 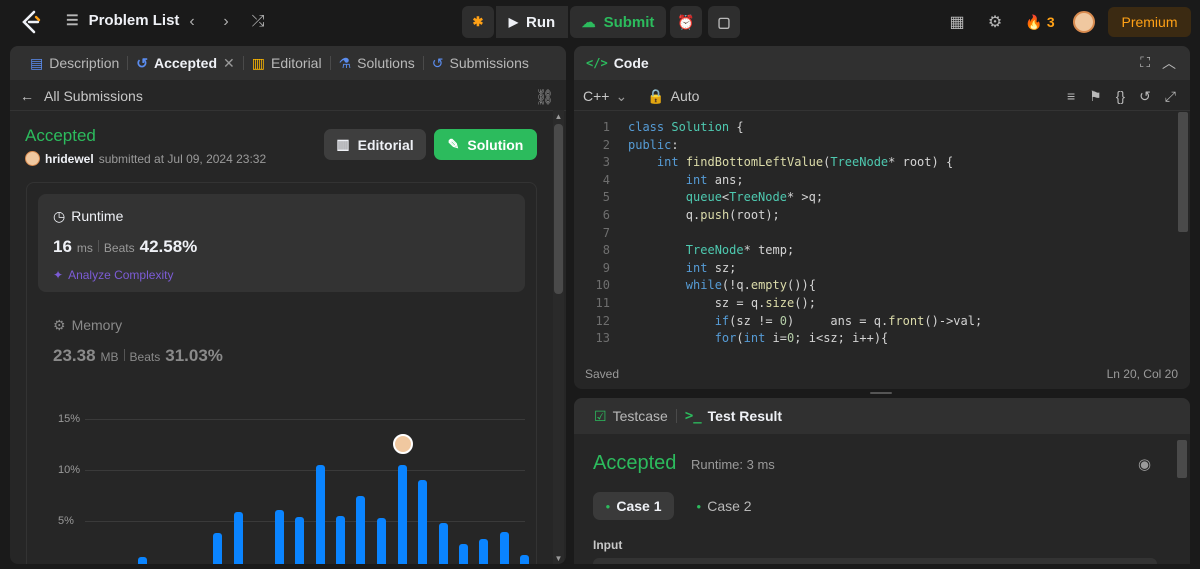 What do you see at coordinates (875, 338) in the screenshot?
I see `code-line: 13 for(int i=0; i<sz; i++){` at bounding box center [875, 338].